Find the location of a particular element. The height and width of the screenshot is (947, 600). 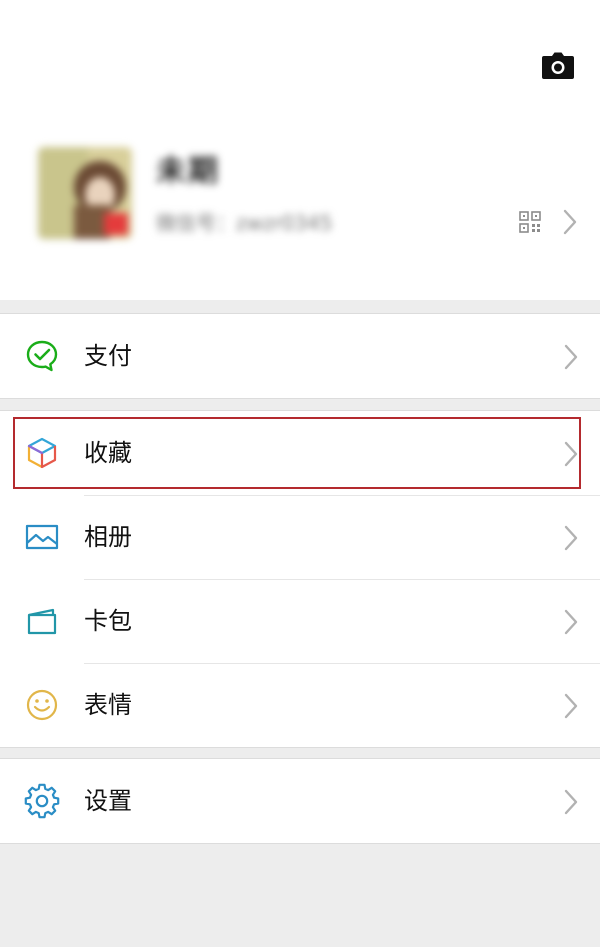

settings-gear-icon is located at coordinates (42, 801).